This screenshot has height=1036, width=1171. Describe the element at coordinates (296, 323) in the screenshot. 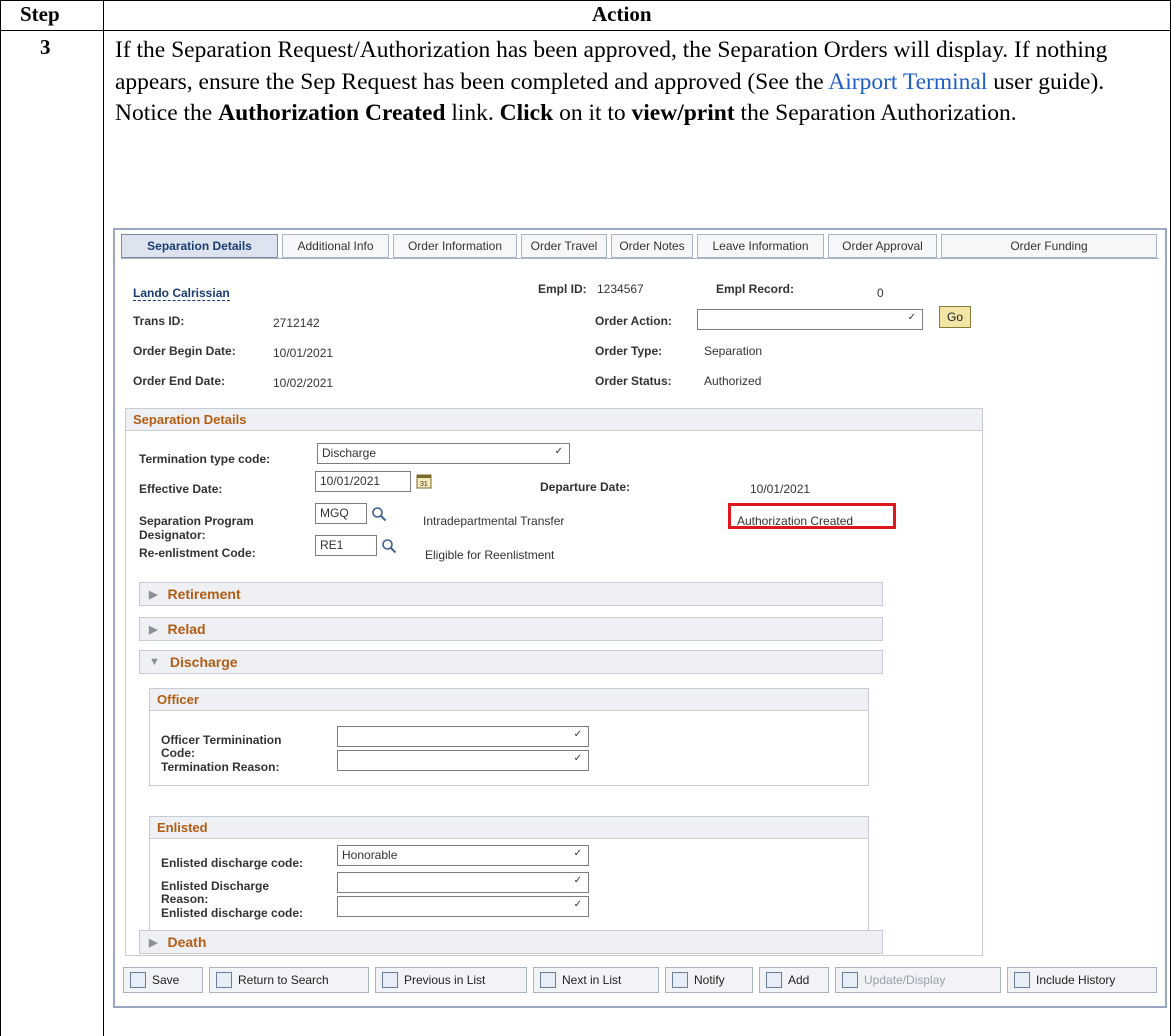

I see `trans-id-value: 2712142` at that location.